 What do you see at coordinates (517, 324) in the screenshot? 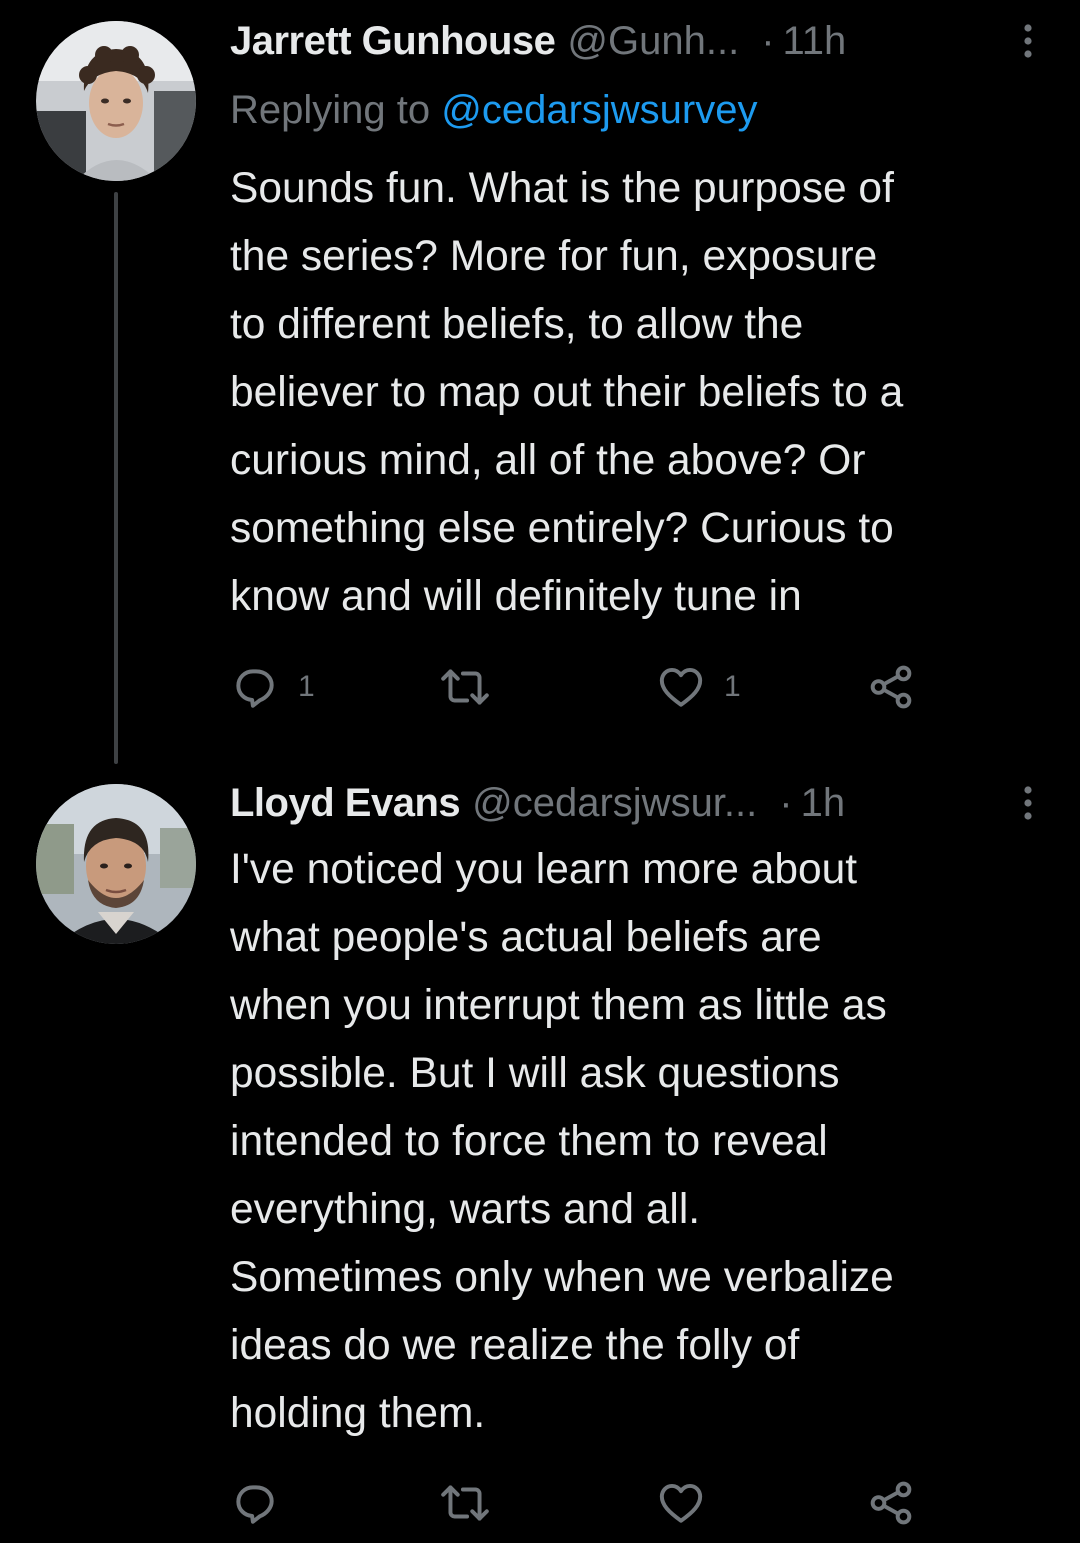
I see `tweet-text-line: to different beliefs, to allow the` at bounding box center [517, 324].